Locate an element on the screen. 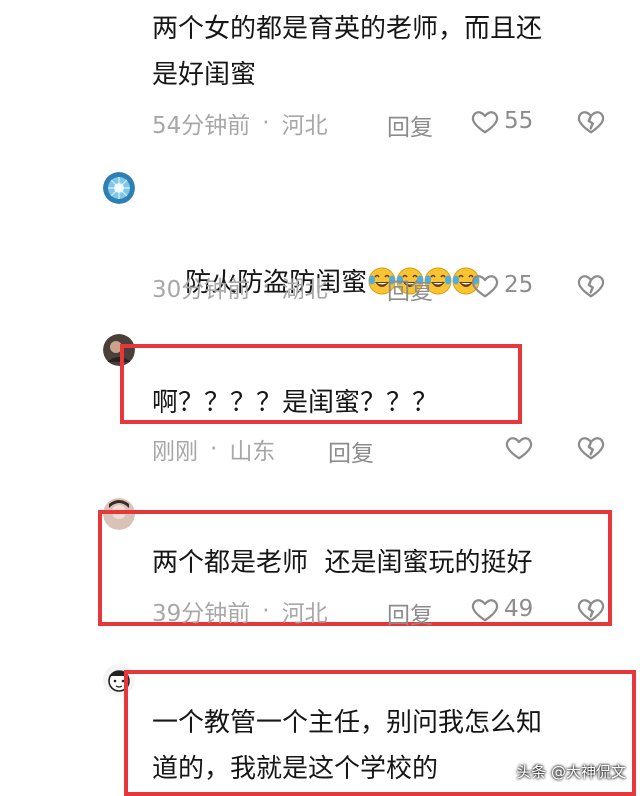  comment-location: 湖北 is located at coordinates (304, 290).